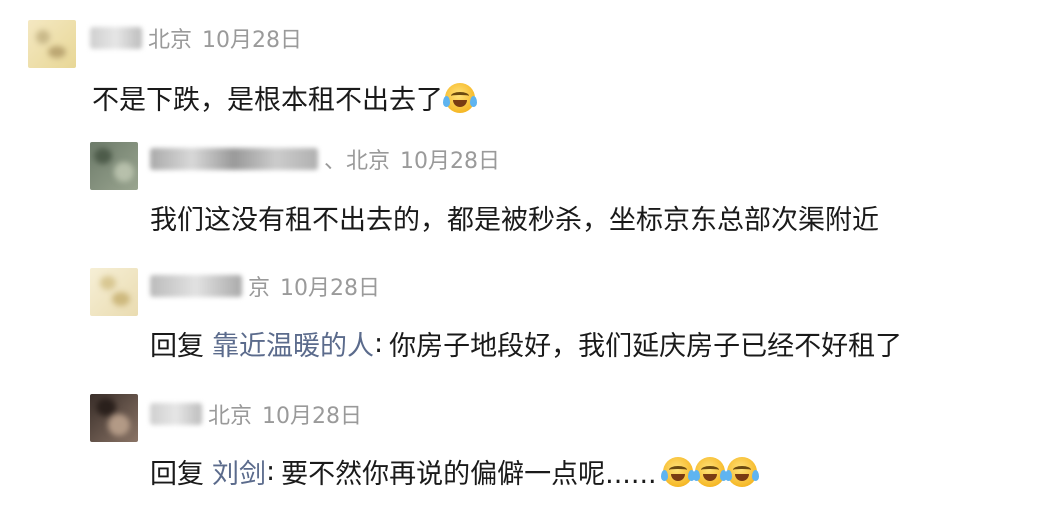 The width and height of the screenshot is (1059, 513). Describe the element at coordinates (293, 343) in the screenshot. I see `reply-target-link: 靠近温暖的人` at that location.